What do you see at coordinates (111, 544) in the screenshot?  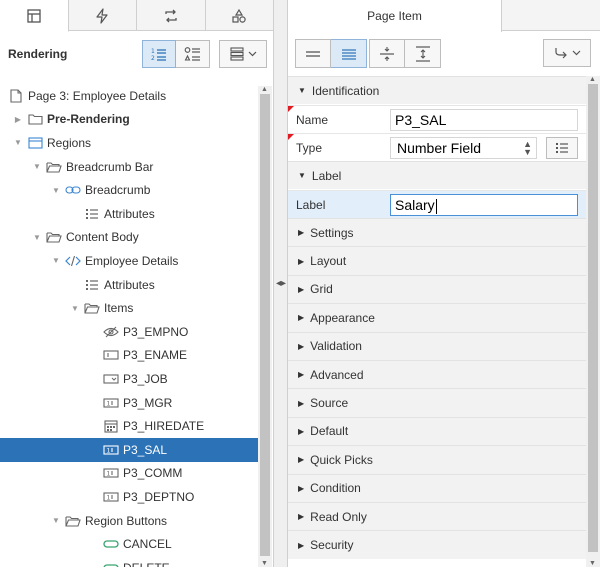 I see `button-icon` at bounding box center [111, 544].